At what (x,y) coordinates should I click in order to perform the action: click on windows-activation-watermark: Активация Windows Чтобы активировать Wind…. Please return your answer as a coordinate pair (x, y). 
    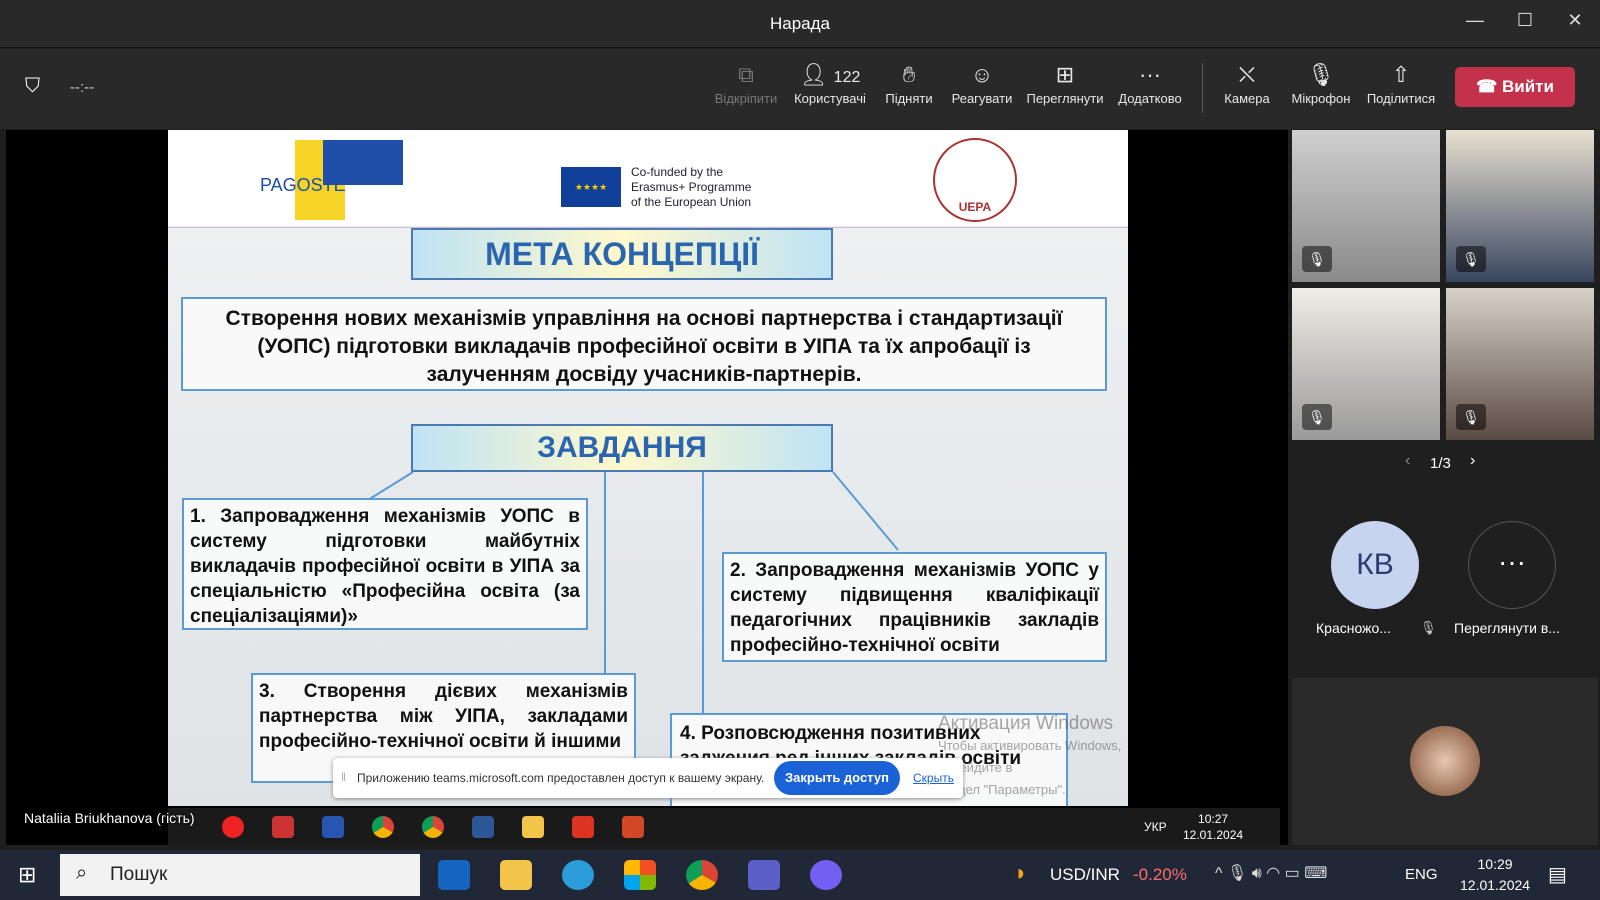
    Looking at the image, I should click on (1030, 755).